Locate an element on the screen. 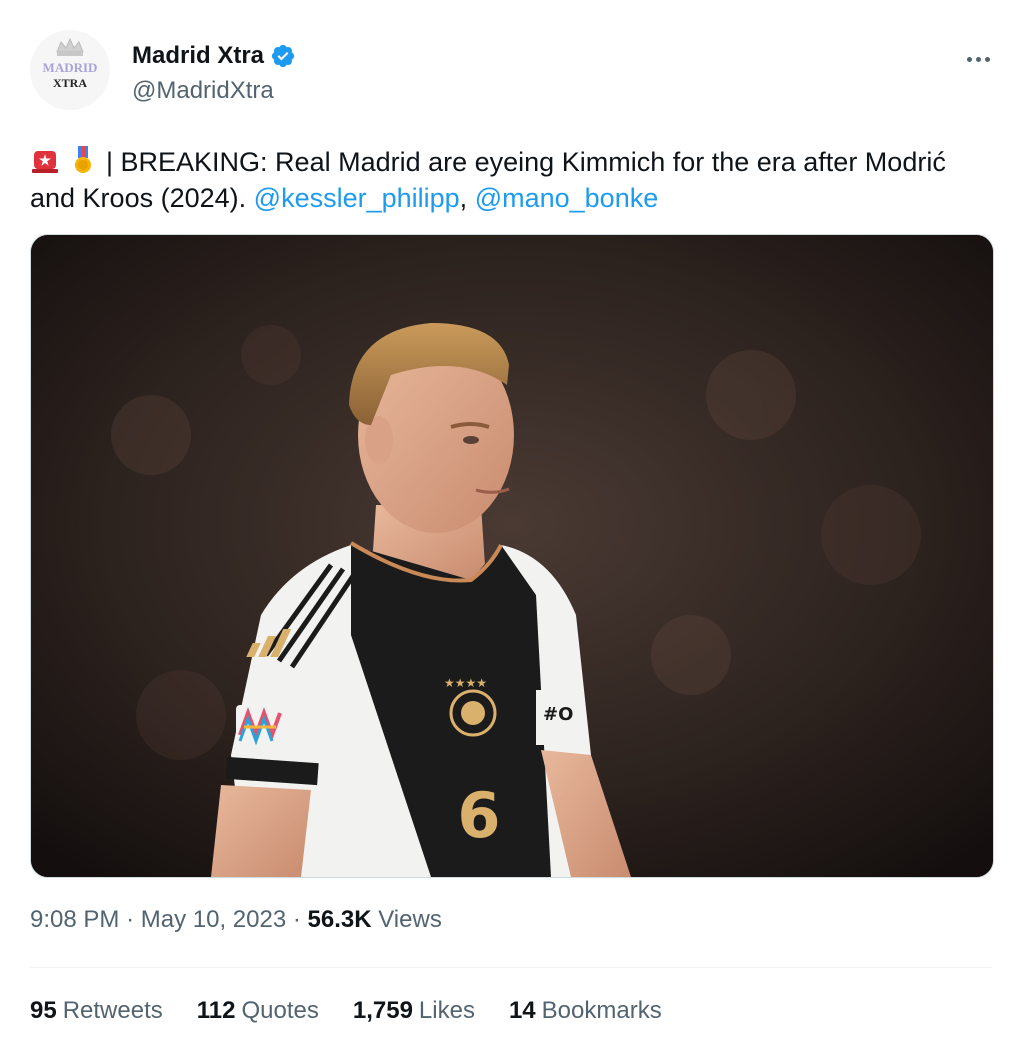 This screenshot has height=1056, width=1020. madrid-xtra-logo: MADRID XTRA is located at coordinates (70, 70).